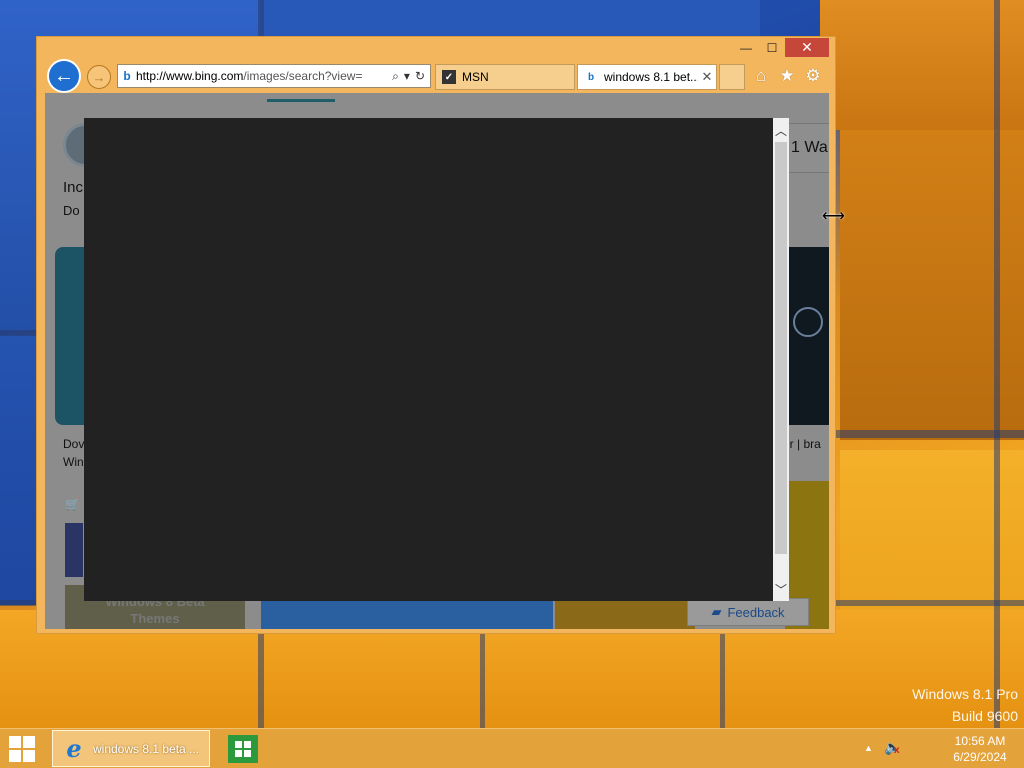  I want to click on watermark-build: Build 9600, so click(984, 716).